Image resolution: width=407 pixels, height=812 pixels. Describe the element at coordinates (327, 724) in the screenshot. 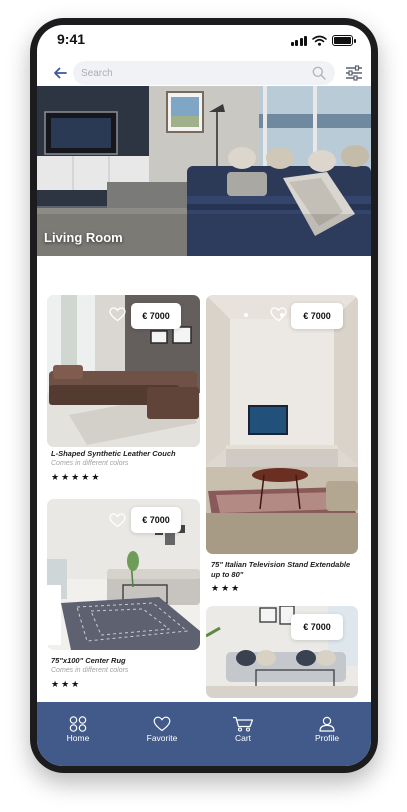

I see `profile-icon` at that location.